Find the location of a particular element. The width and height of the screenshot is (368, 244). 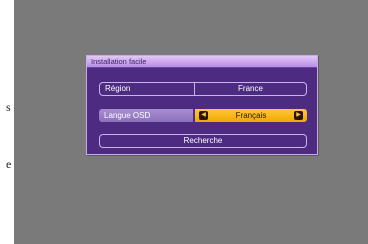

dialog-titlebar: Installation facile is located at coordinates (202, 62).